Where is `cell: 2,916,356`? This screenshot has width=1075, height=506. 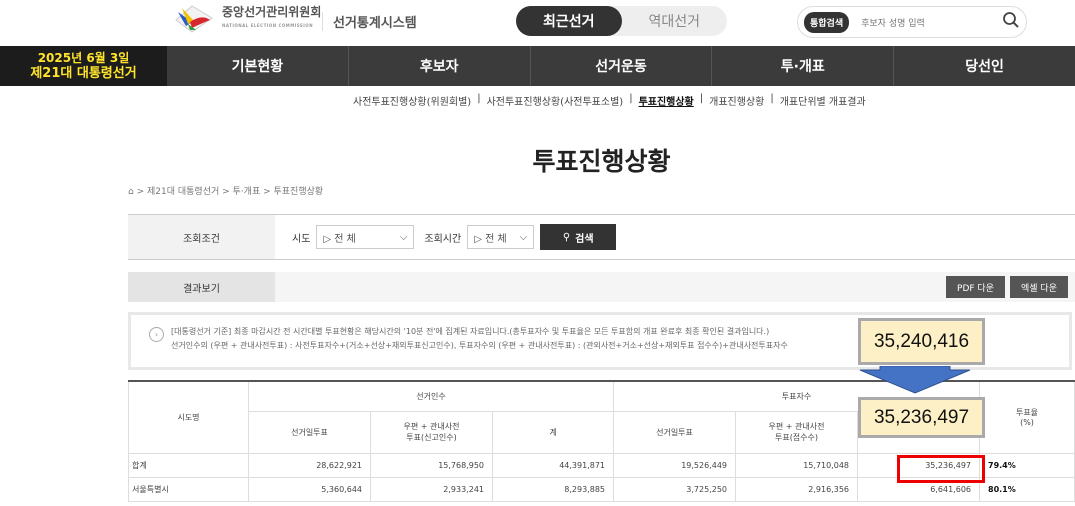 cell: 2,916,356 is located at coordinates (796, 489).